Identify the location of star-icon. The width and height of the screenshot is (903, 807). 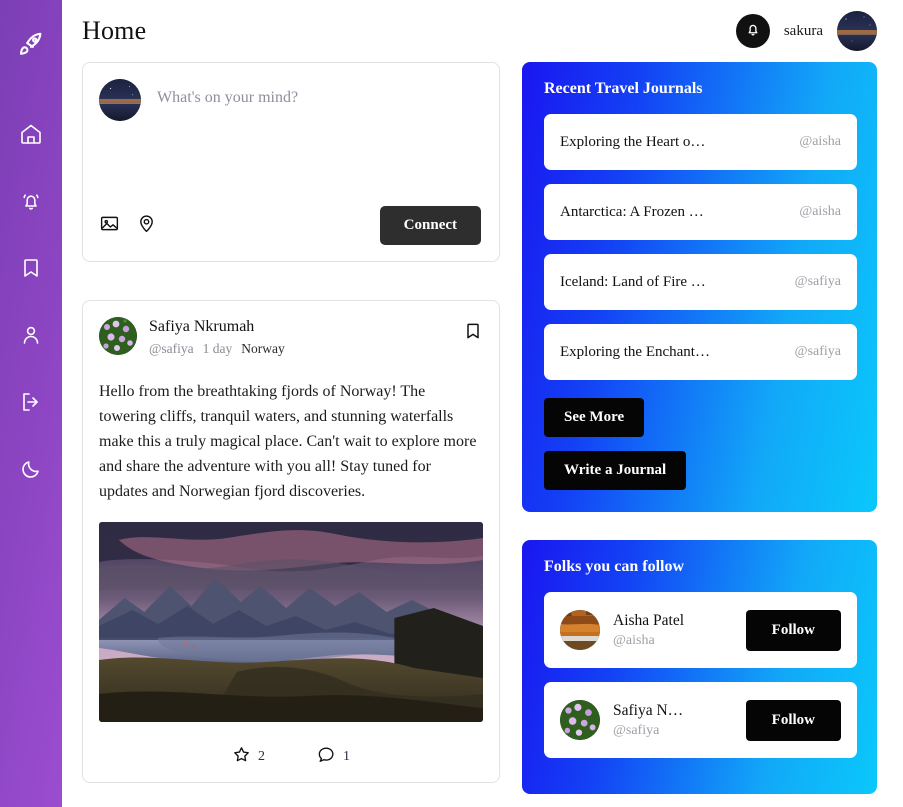
(241, 757).